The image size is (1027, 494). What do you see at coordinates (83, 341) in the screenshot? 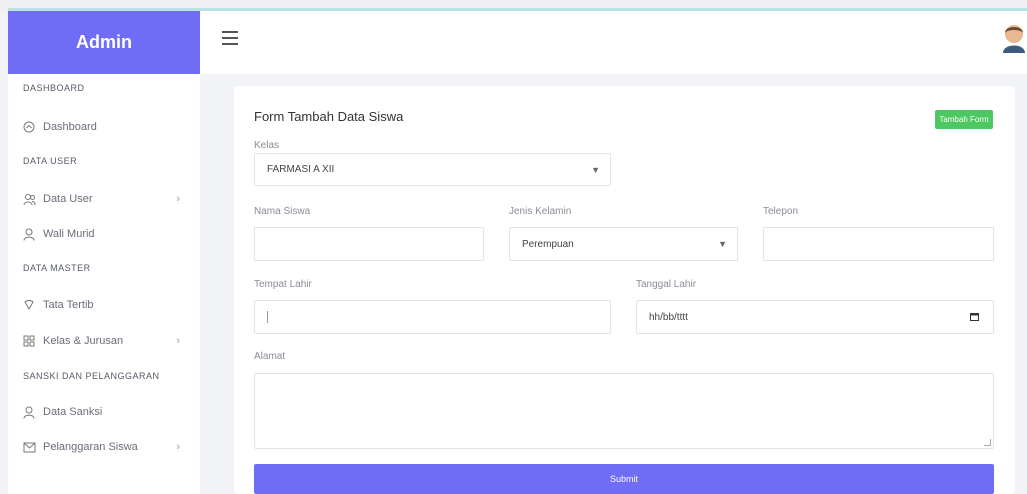
I see `sidebar-item-label: Kelas & Jurusan` at bounding box center [83, 341].